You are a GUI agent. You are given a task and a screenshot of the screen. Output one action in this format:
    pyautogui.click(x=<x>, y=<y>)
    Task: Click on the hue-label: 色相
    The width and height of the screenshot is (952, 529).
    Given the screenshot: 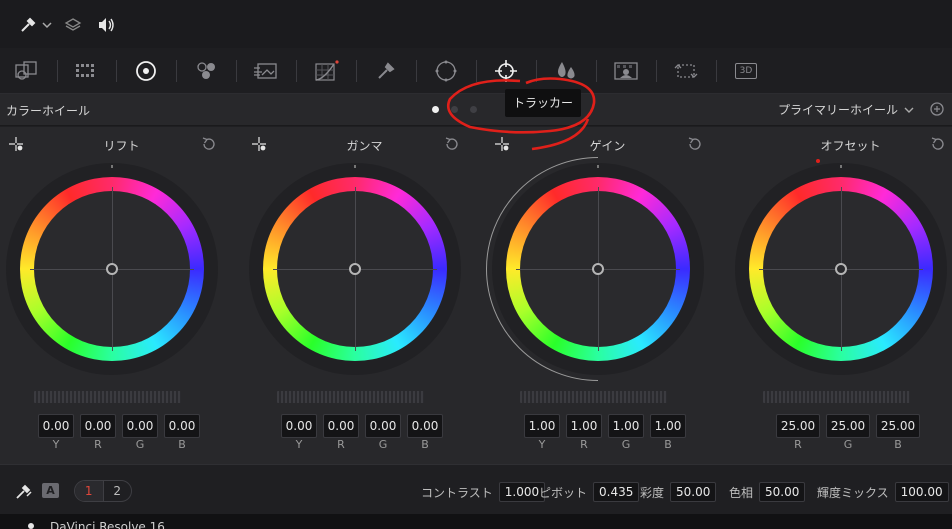 What is the action you would take?
    pyautogui.click(x=741, y=492)
    